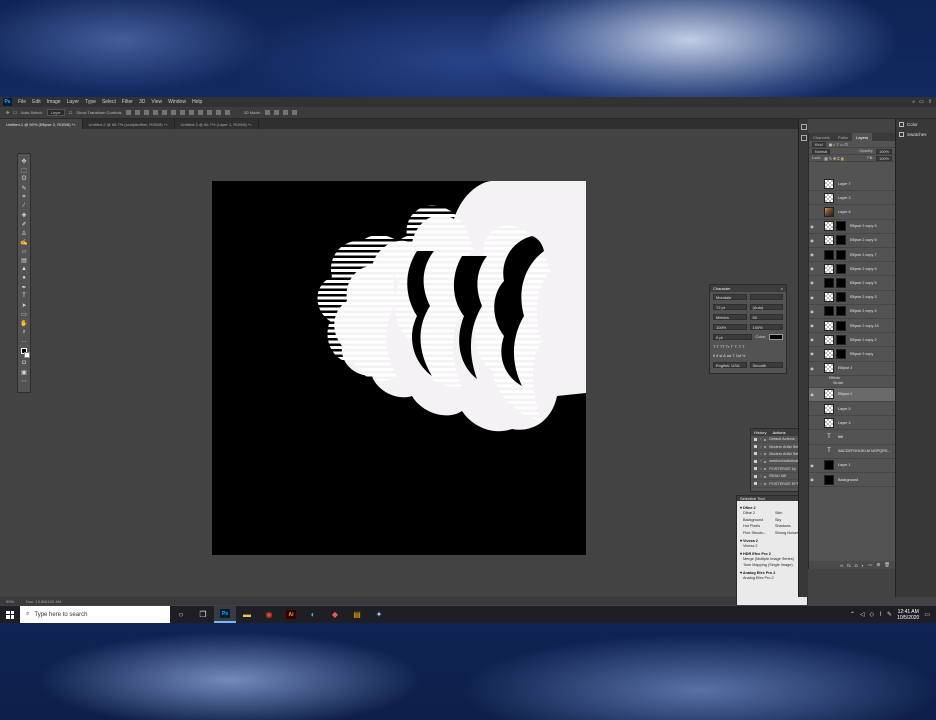 The width and height of the screenshot is (936, 720). What do you see at coordinates (772, 565) in the screenshot?
I see `selective-tool-button: Tone Mapping (Single Image)` at bounding box center [772, 565].